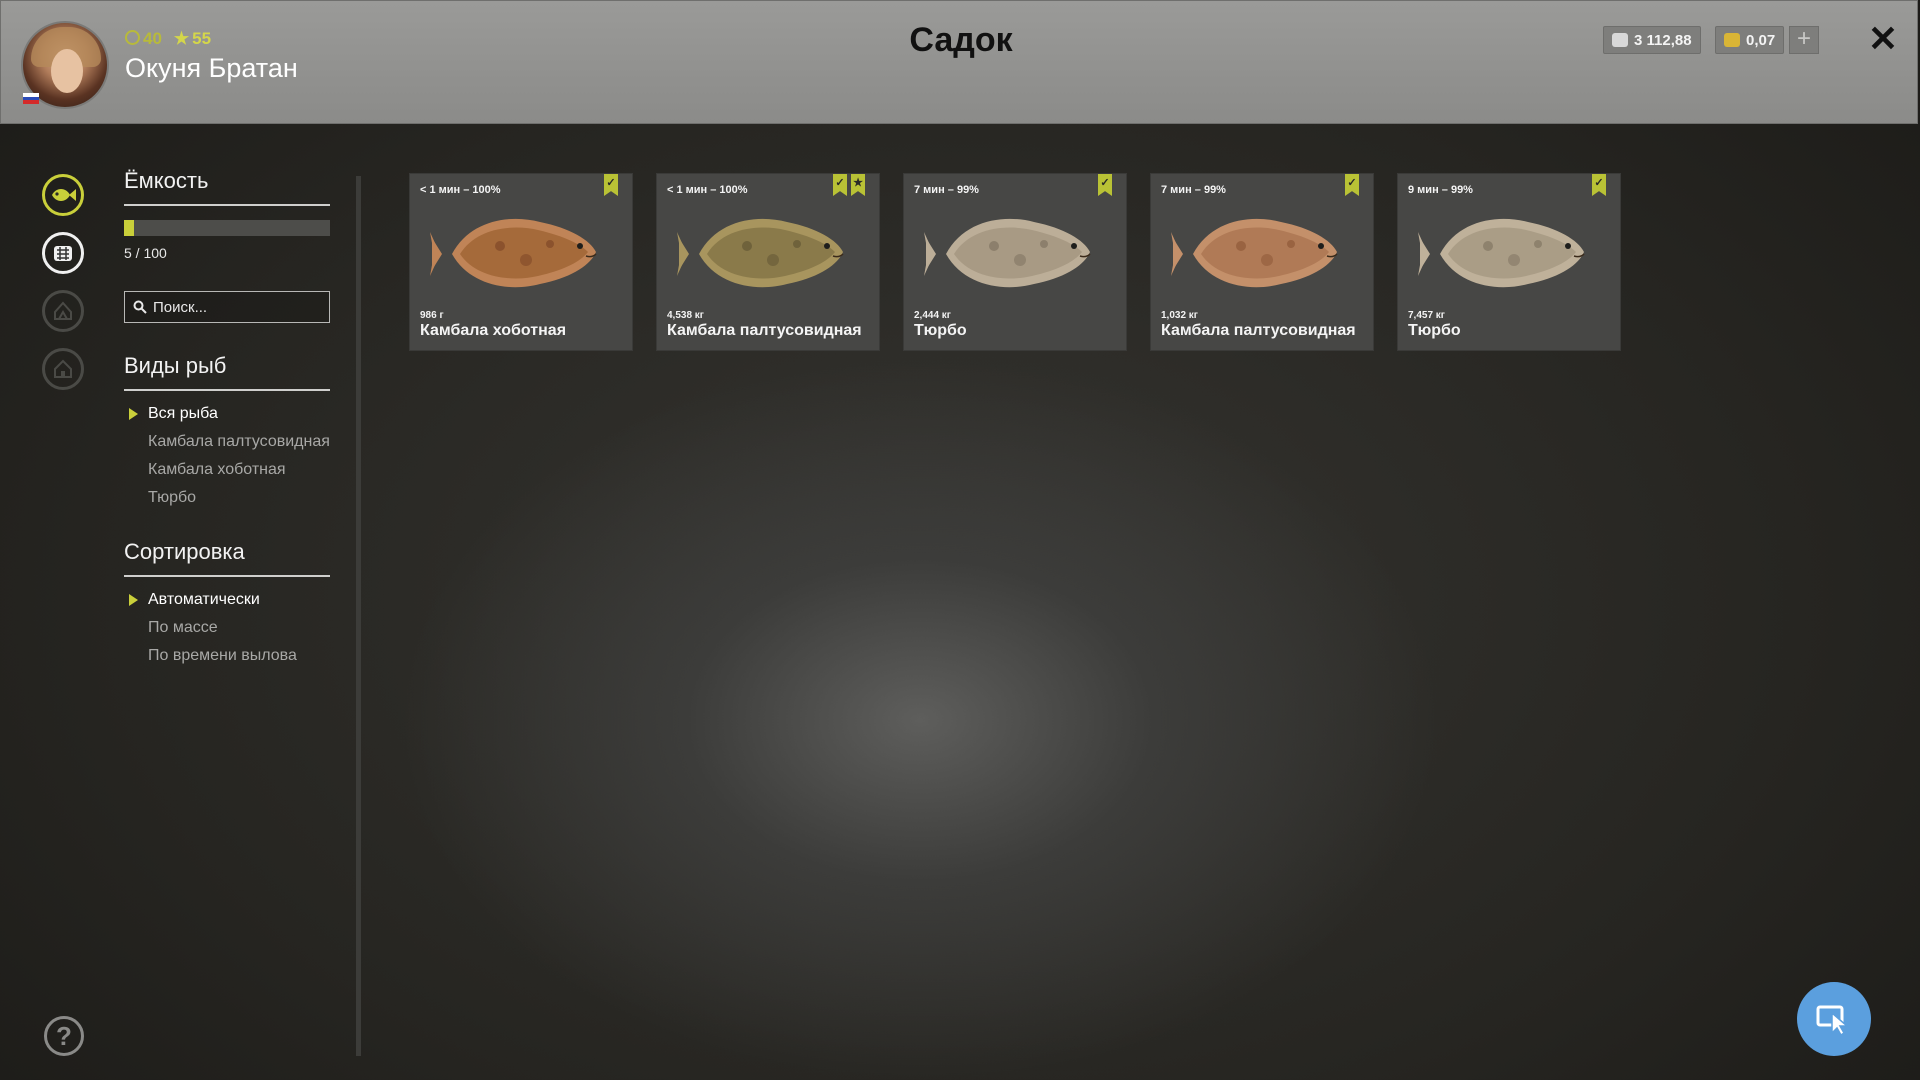  I want to click on home-icon, so click(63, 368).